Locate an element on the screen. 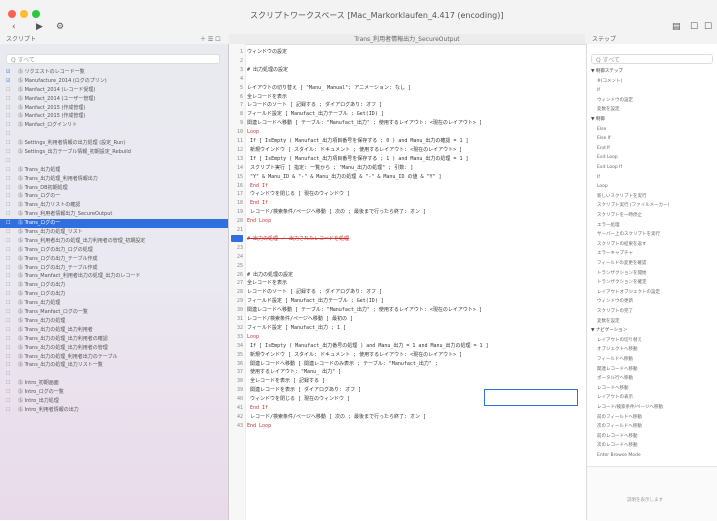 This screenshot has width=717, height=521. code-line: 33 Loop is located at coordinates (407, 337).